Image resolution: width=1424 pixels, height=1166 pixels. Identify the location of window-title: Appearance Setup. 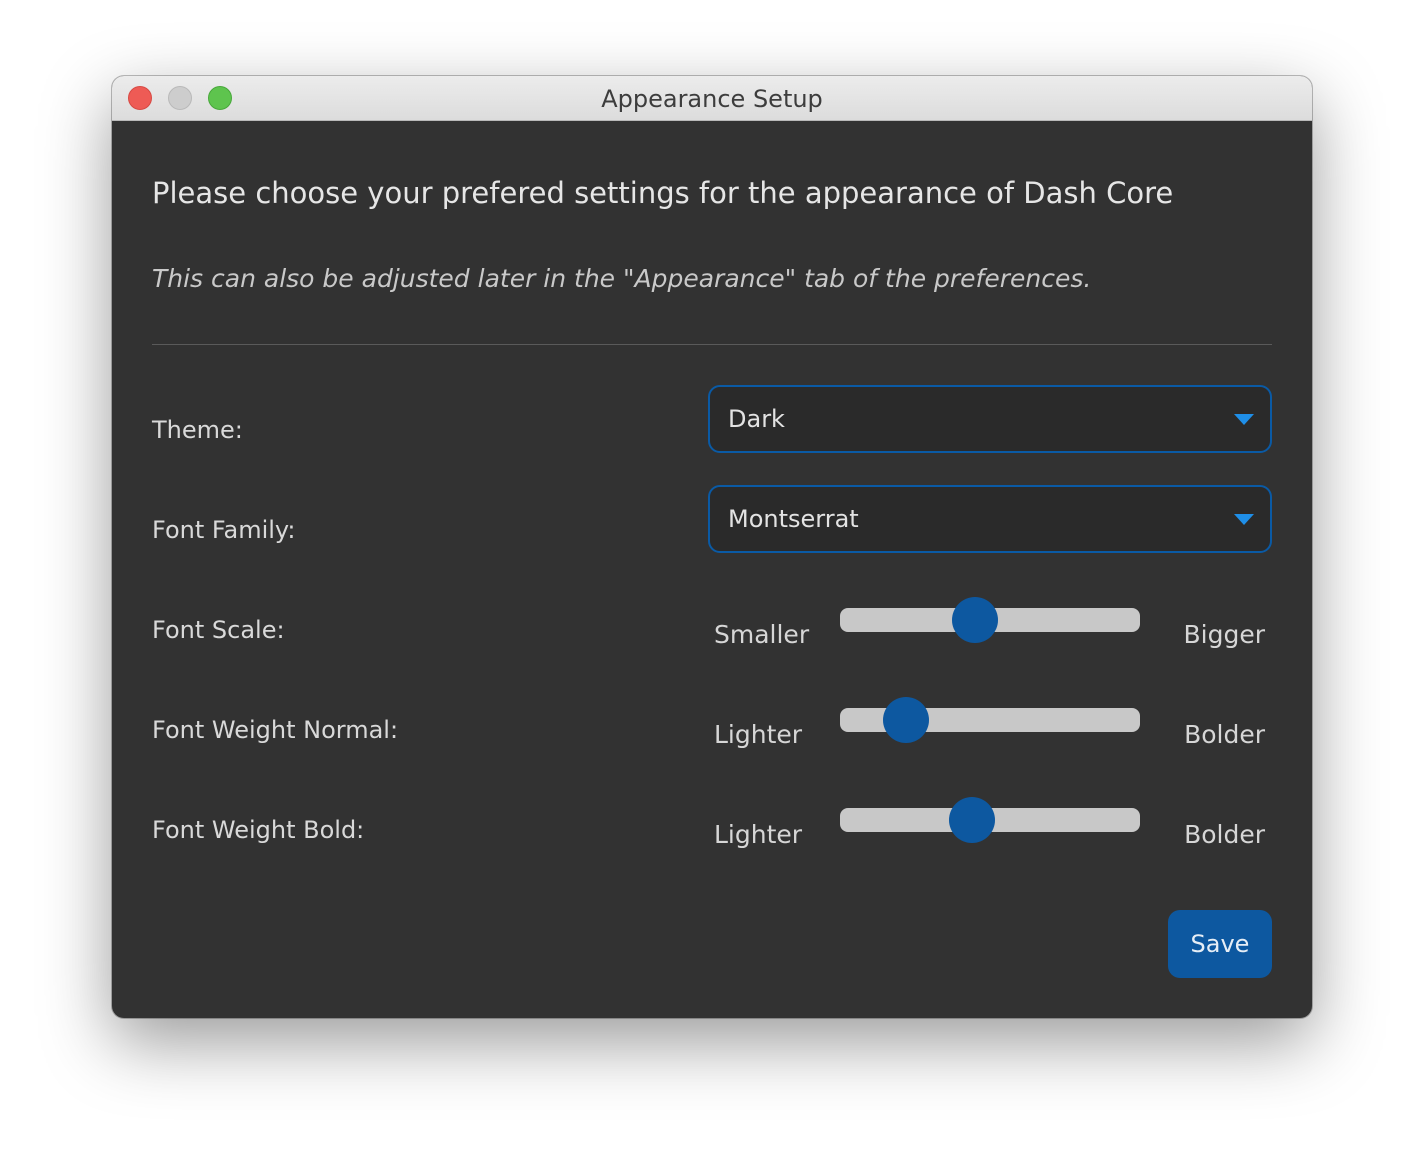
(712, 99).